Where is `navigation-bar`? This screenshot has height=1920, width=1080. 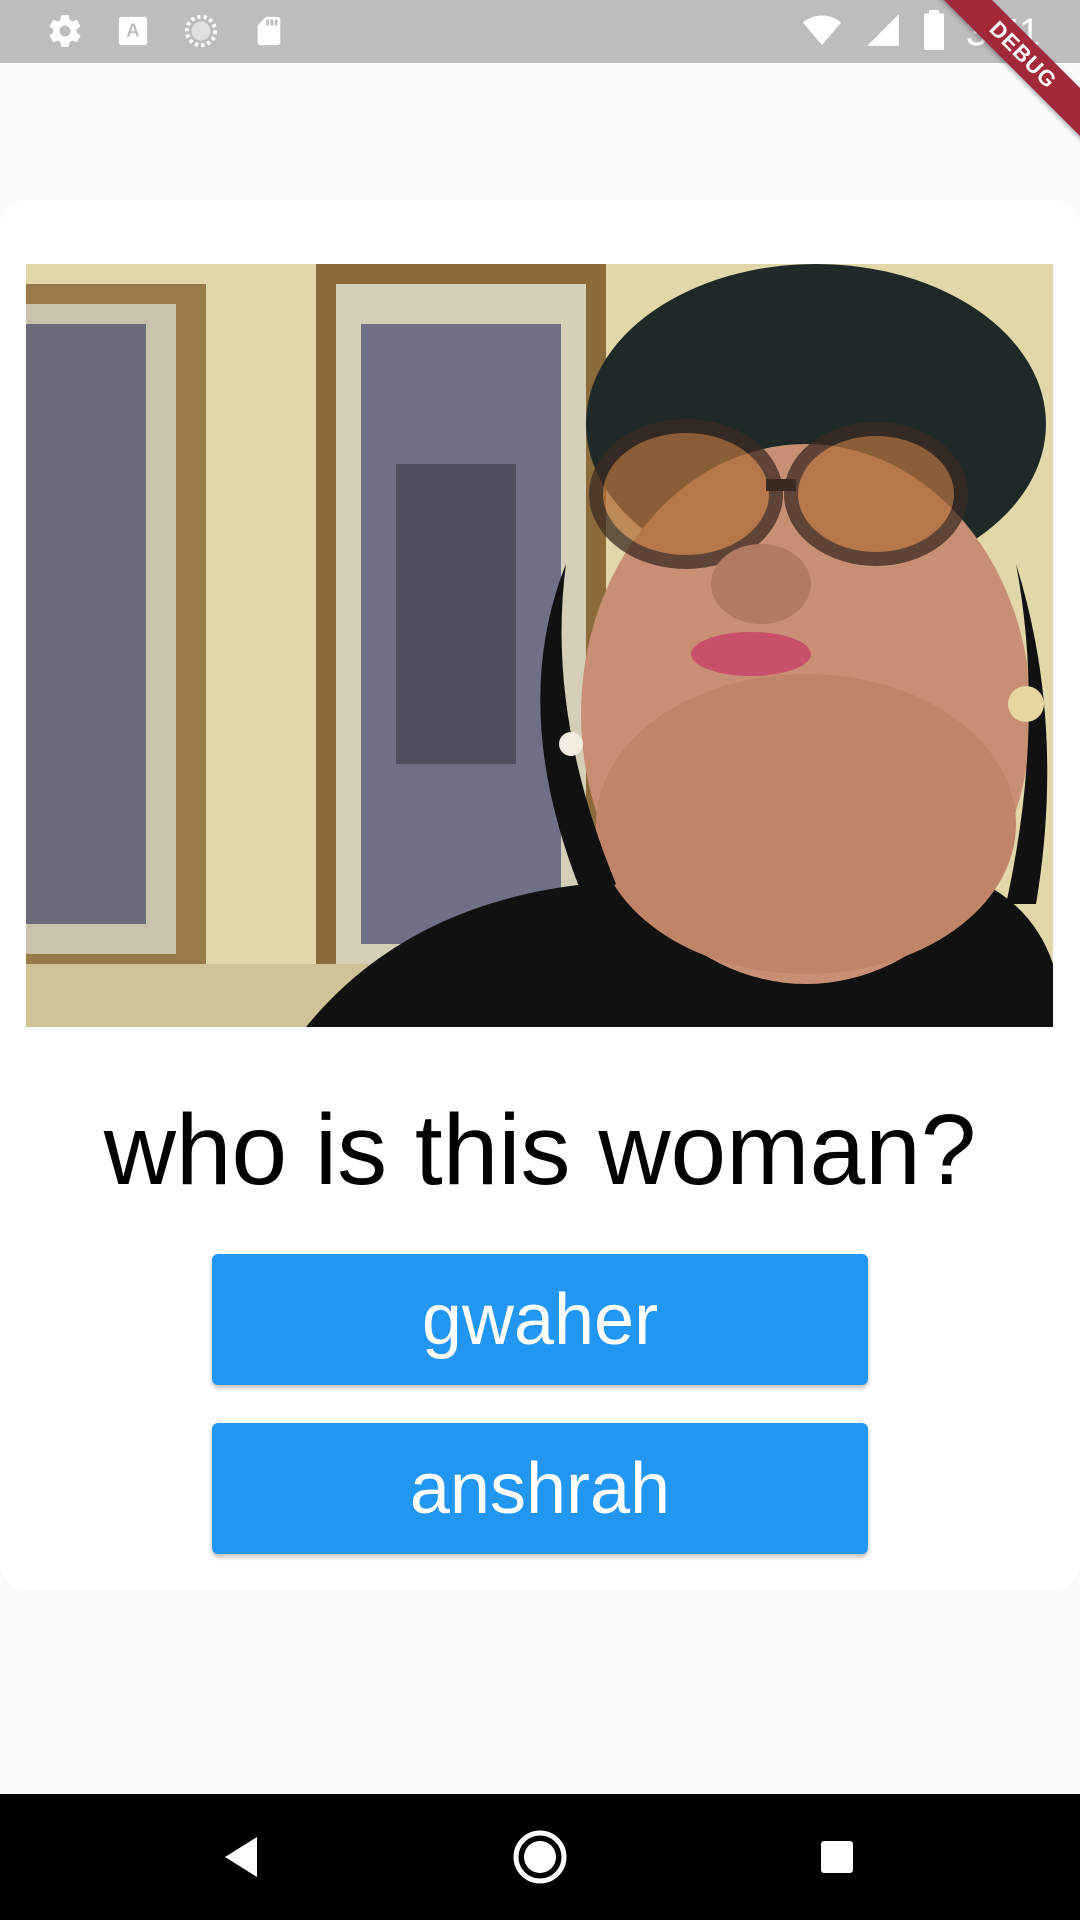
navigation-bar is located at coordinates (540, 1857).